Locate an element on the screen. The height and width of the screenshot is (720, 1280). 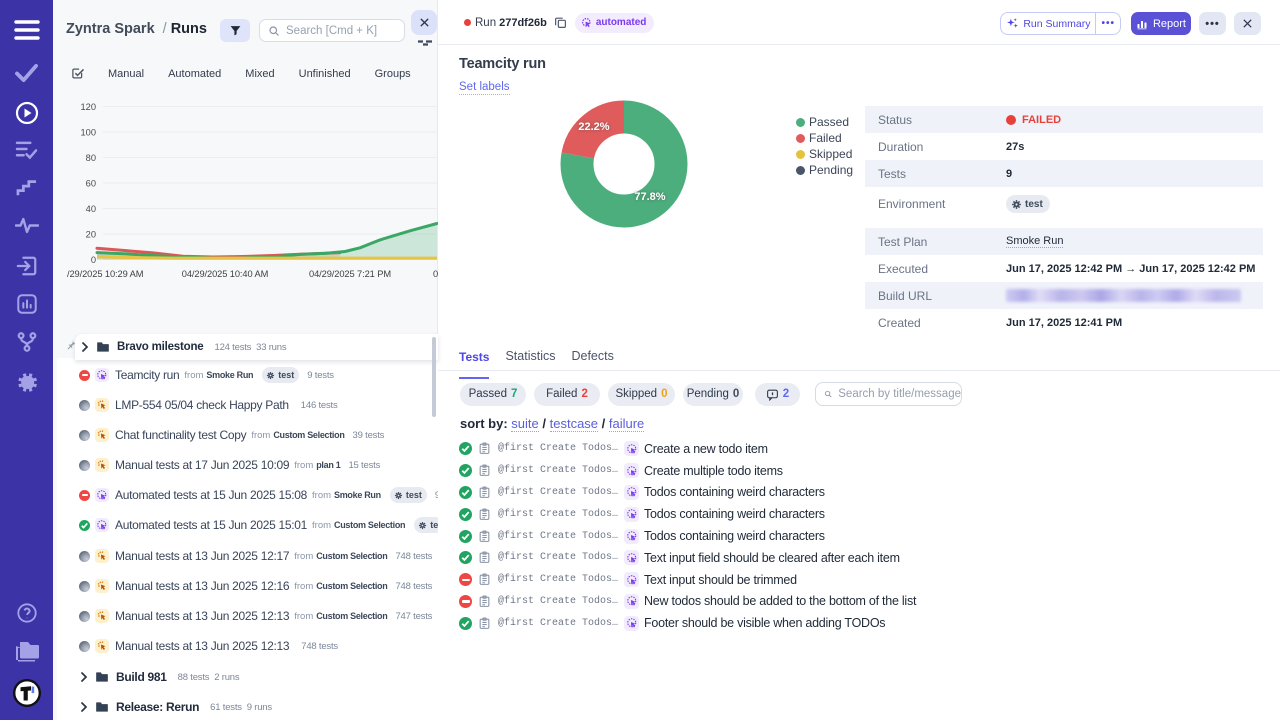
svg-text: 120 is located at coordinates (88, 107).